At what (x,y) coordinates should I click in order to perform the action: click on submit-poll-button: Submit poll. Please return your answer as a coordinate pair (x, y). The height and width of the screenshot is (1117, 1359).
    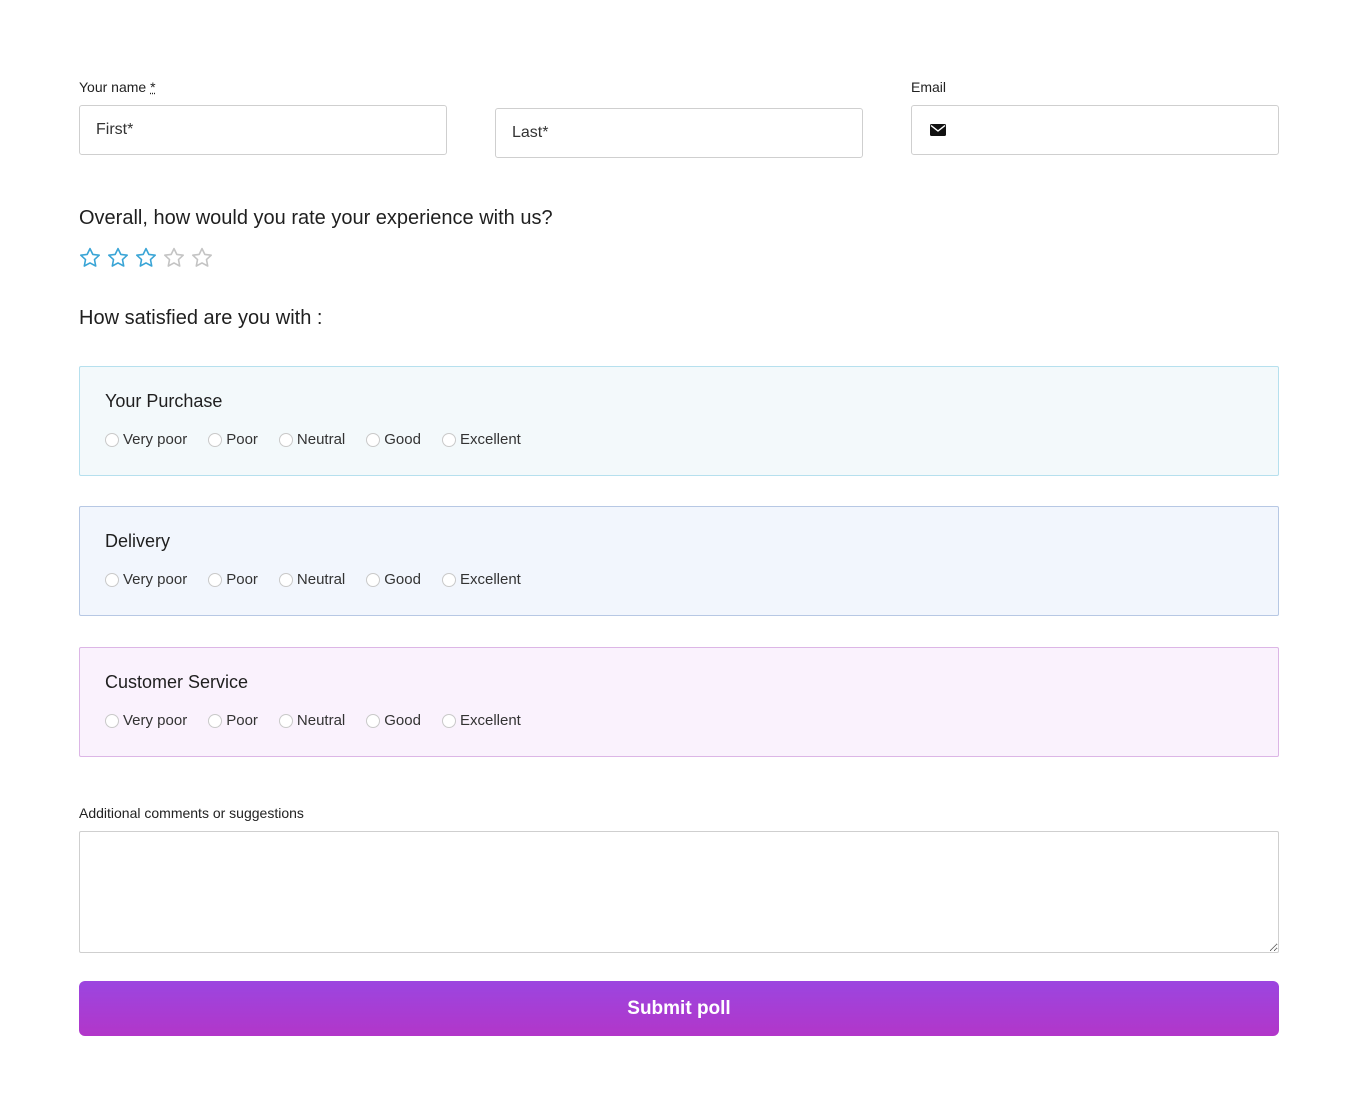
    Looking at the image, I should click on (679, 1008).